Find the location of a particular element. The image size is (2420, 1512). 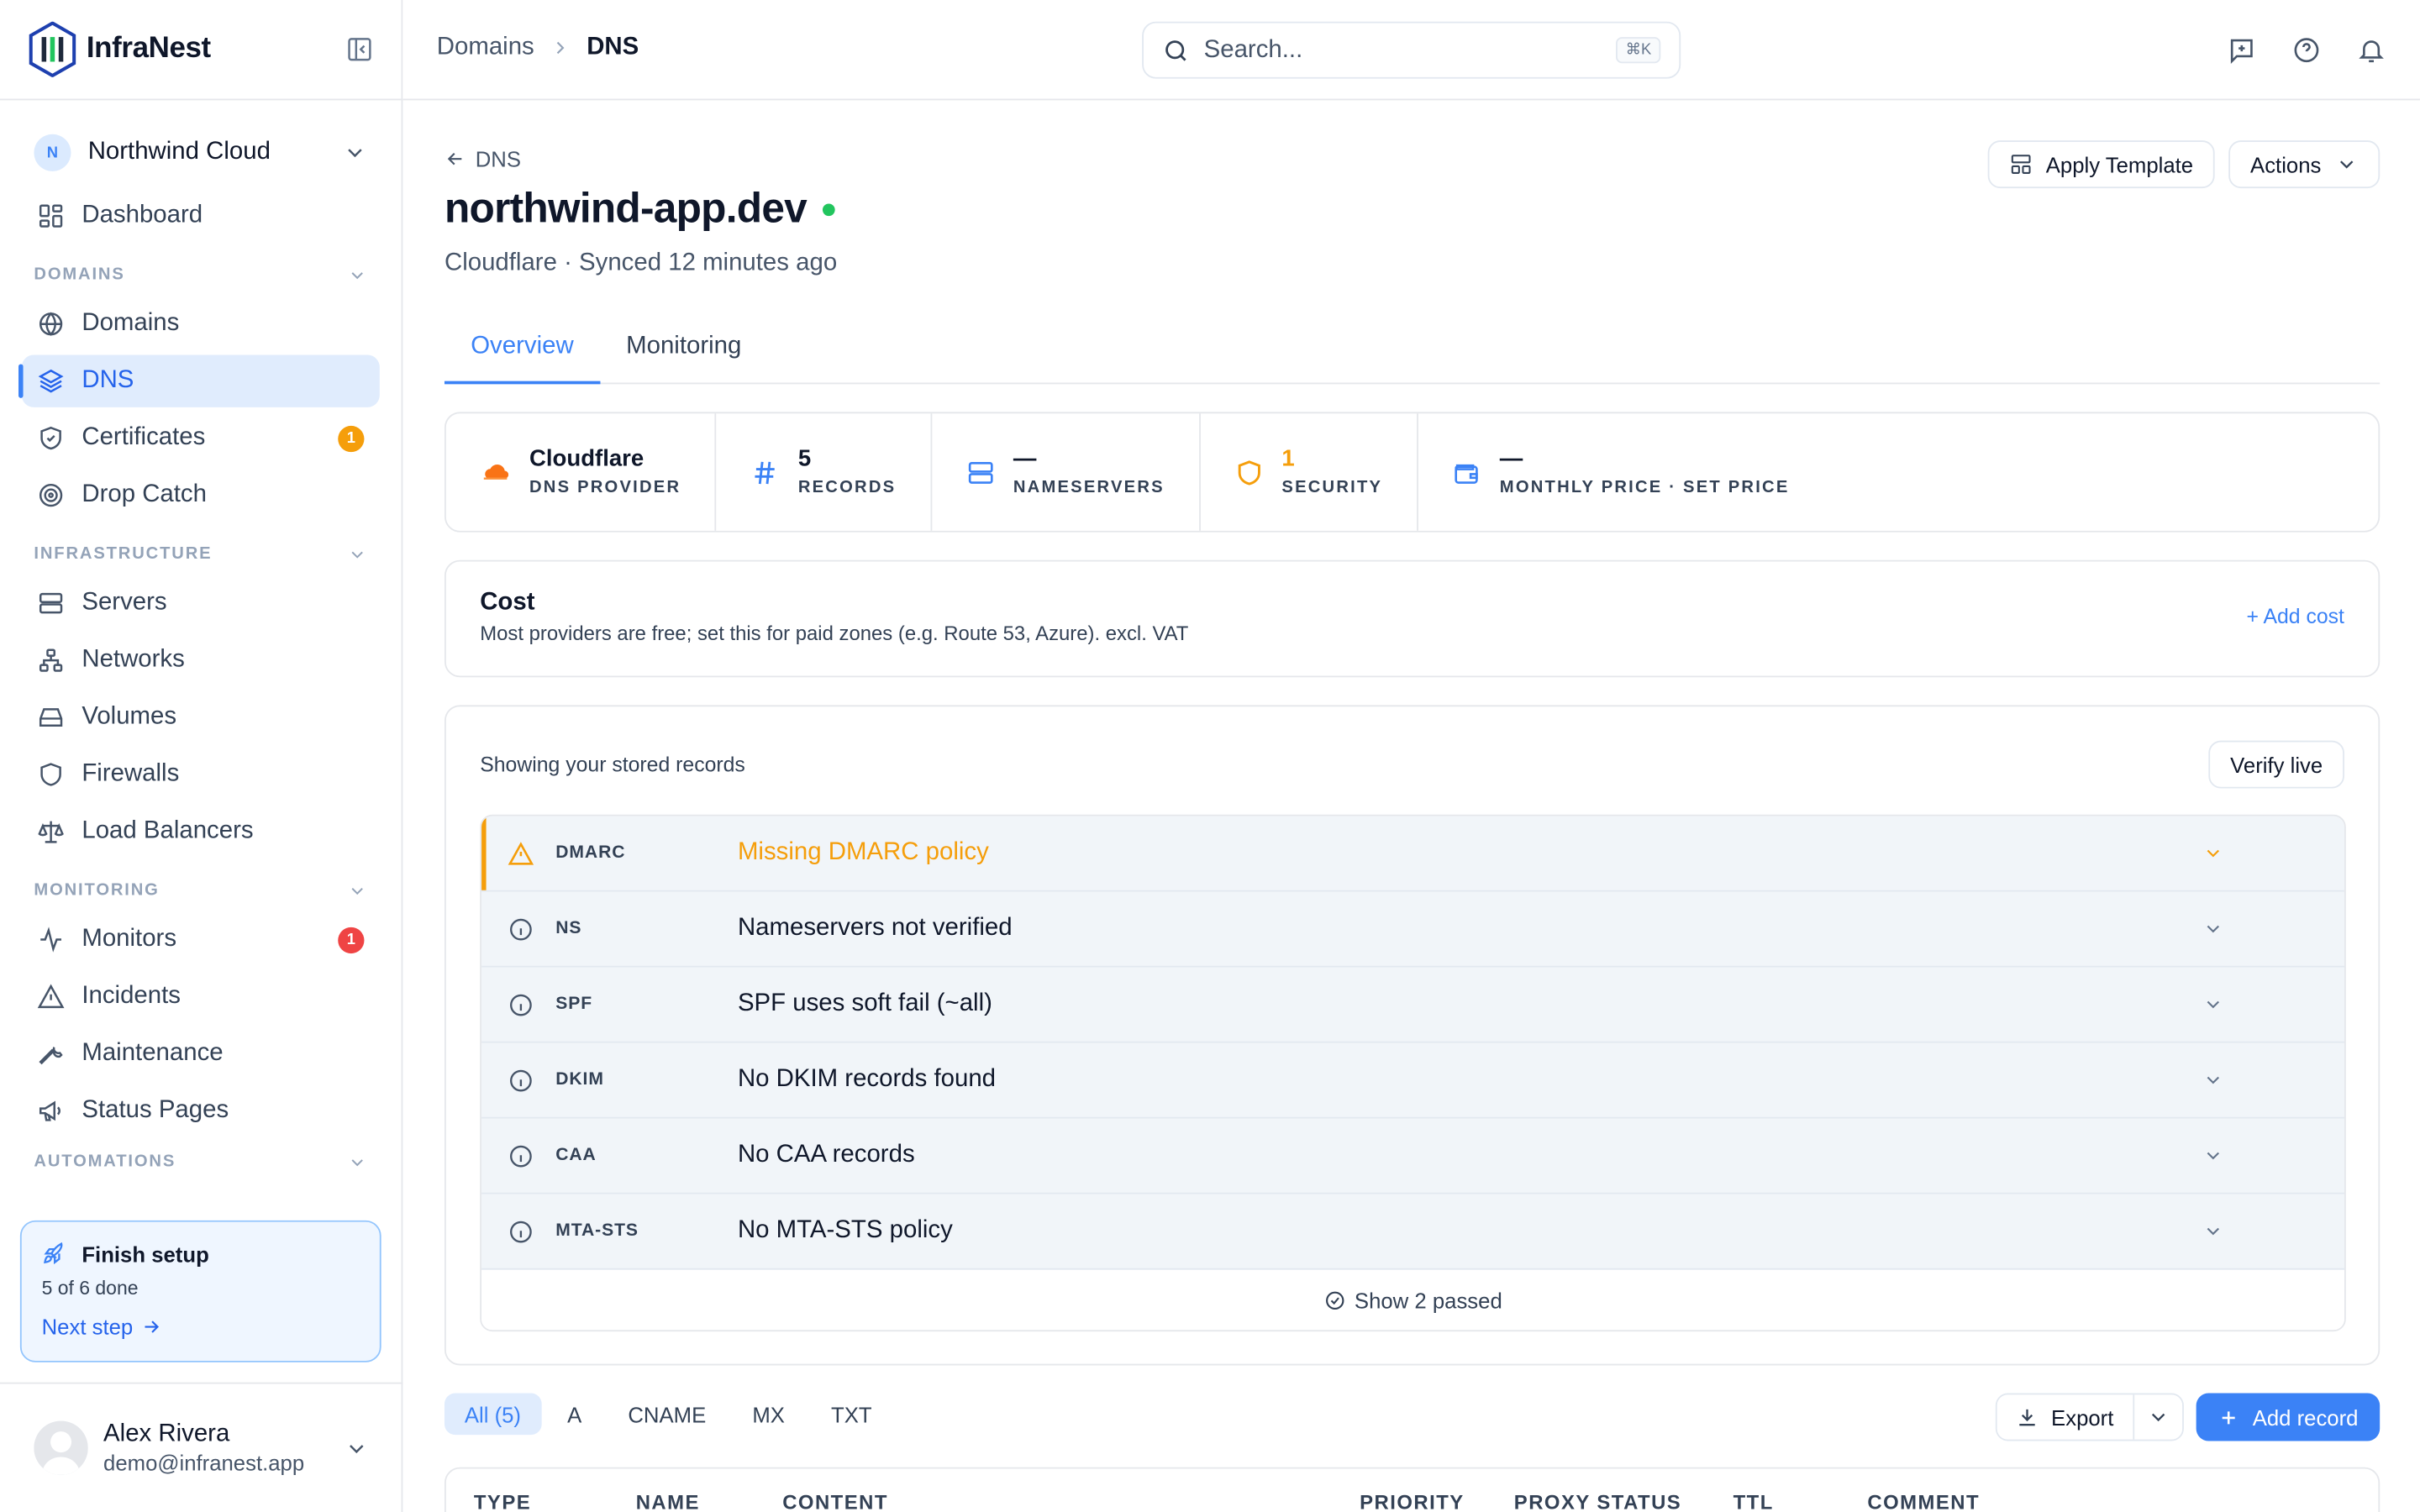

megaphone-icon is located at coordinates (51, 1111).